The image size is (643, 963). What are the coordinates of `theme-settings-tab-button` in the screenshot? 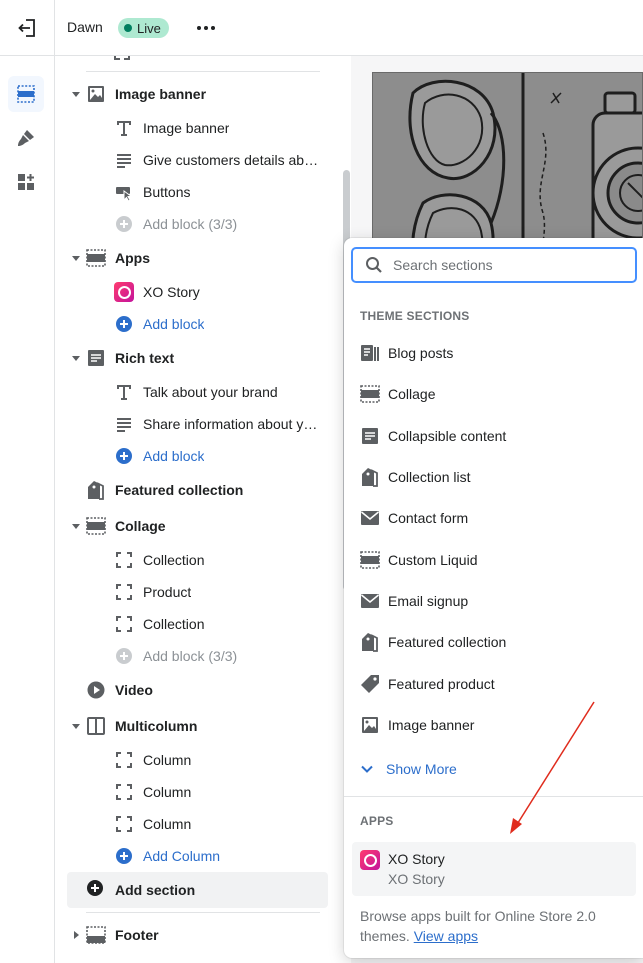 It's located at (26, 138).